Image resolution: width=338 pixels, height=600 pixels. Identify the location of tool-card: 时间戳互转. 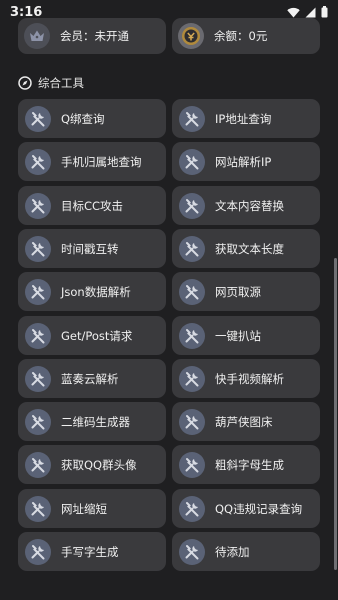
(92, 248).